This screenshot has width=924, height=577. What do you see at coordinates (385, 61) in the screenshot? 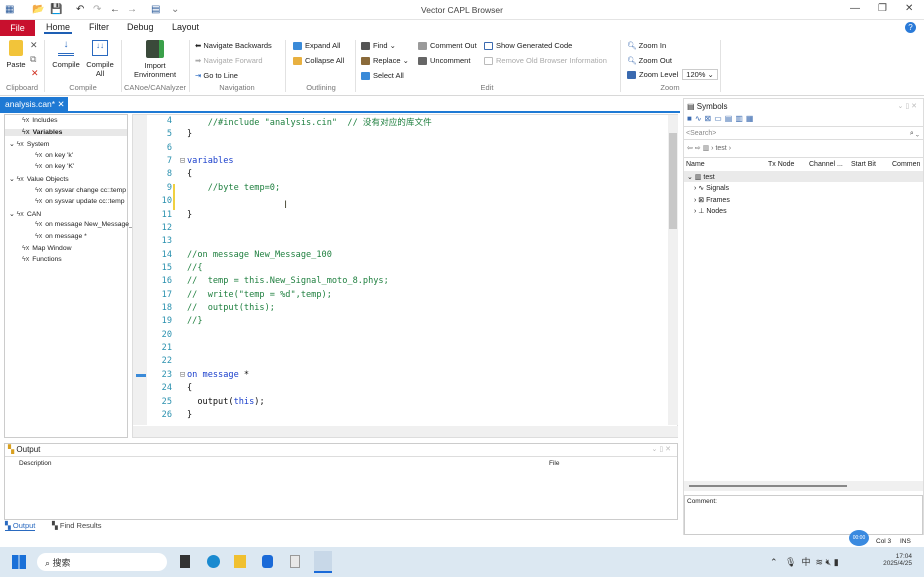
I see `replace-button: Replace ⌄` at bounding box center [385, 61].